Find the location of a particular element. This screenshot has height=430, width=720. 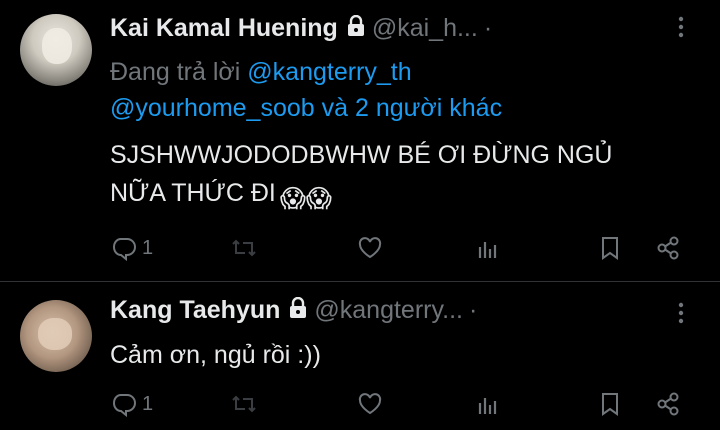

tweet-text-line: SJSHWWJODODBWHW BÉ ƠI ĐỪNG NGỦ is located at coordinates (361, 155).